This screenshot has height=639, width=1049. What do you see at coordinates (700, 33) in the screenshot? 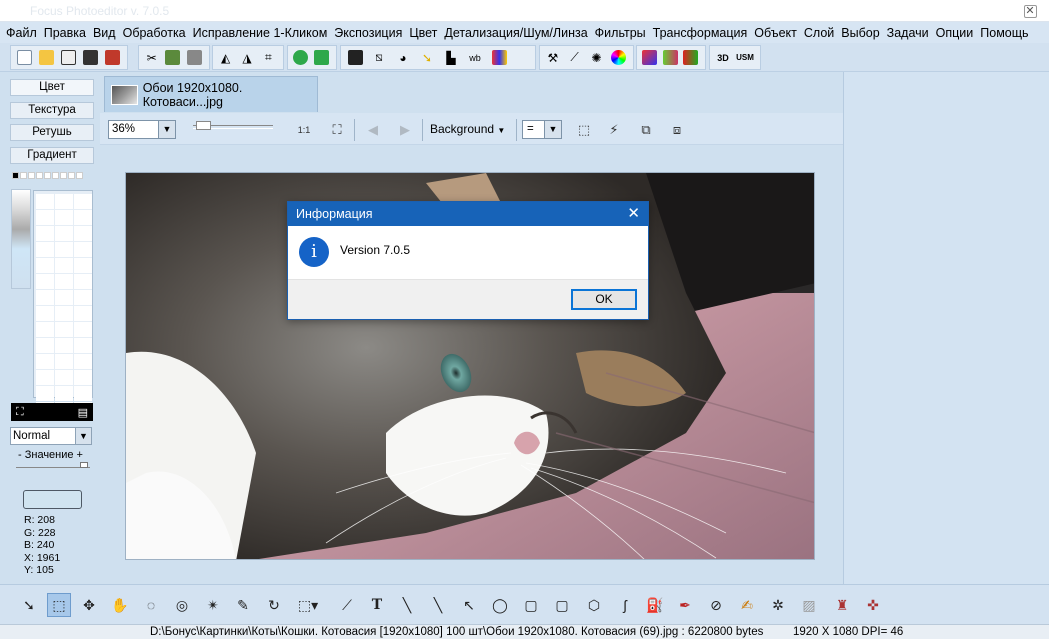
I see `menu-transform: Трансформация` at bounding box center [700, 33].